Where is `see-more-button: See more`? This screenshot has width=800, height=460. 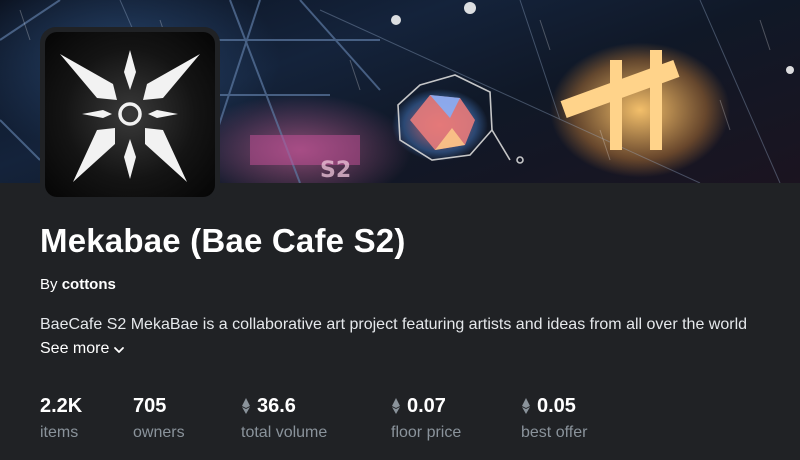
see-more-button: See more is located at coordinates (82, 349).